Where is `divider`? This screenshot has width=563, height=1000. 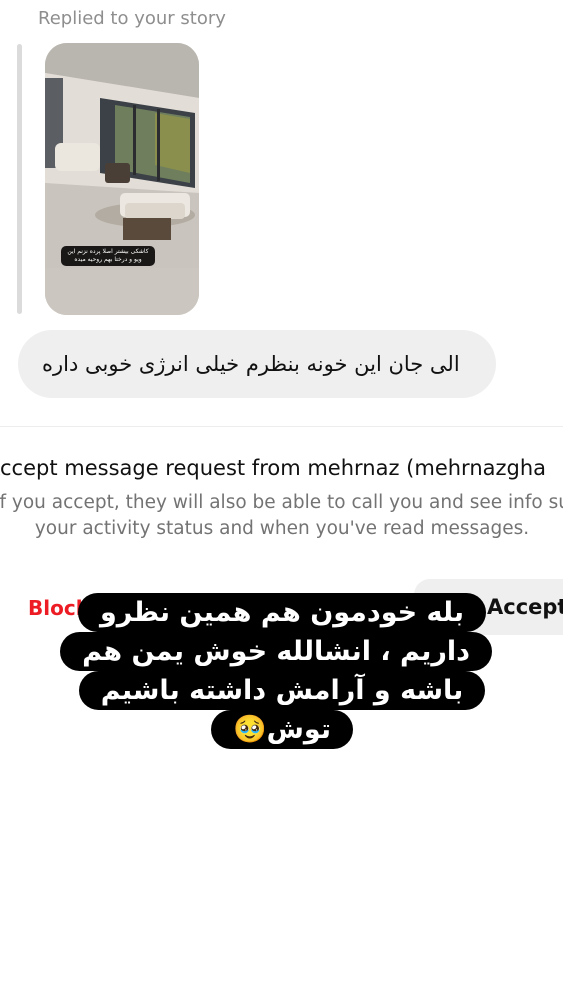 divider is located at coordinates (281, 426).